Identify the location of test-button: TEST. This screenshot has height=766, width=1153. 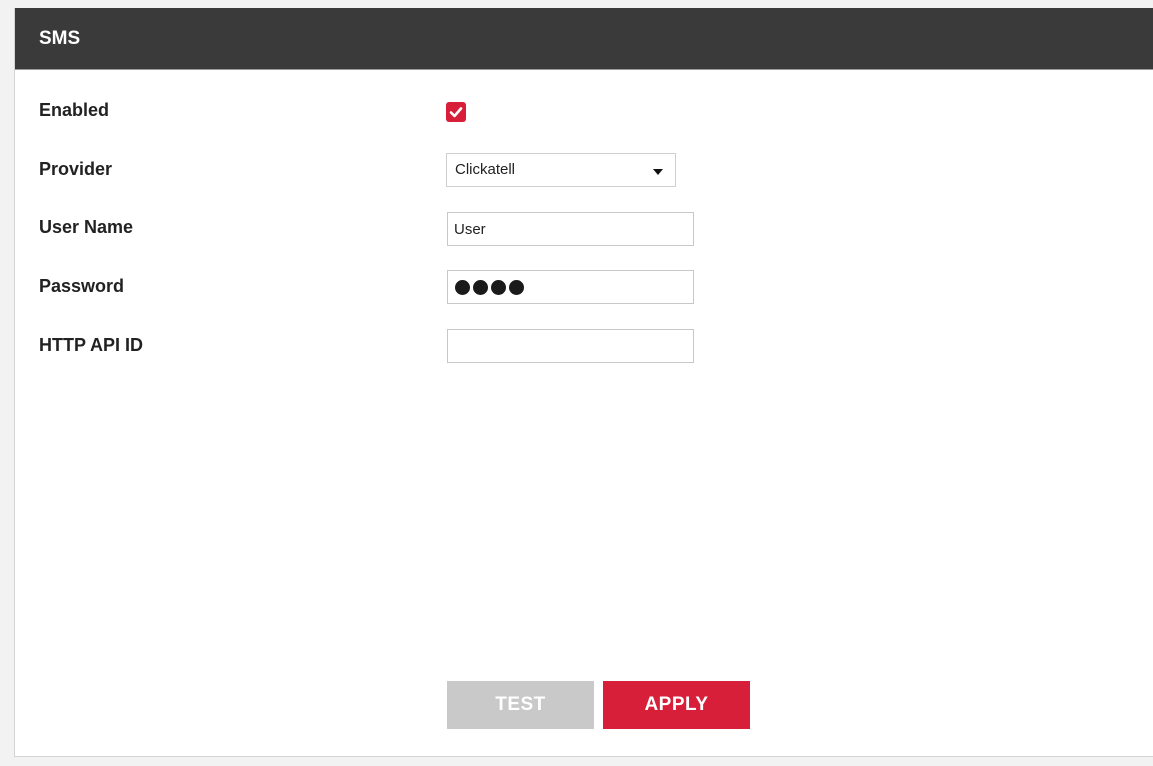
(520, 705).